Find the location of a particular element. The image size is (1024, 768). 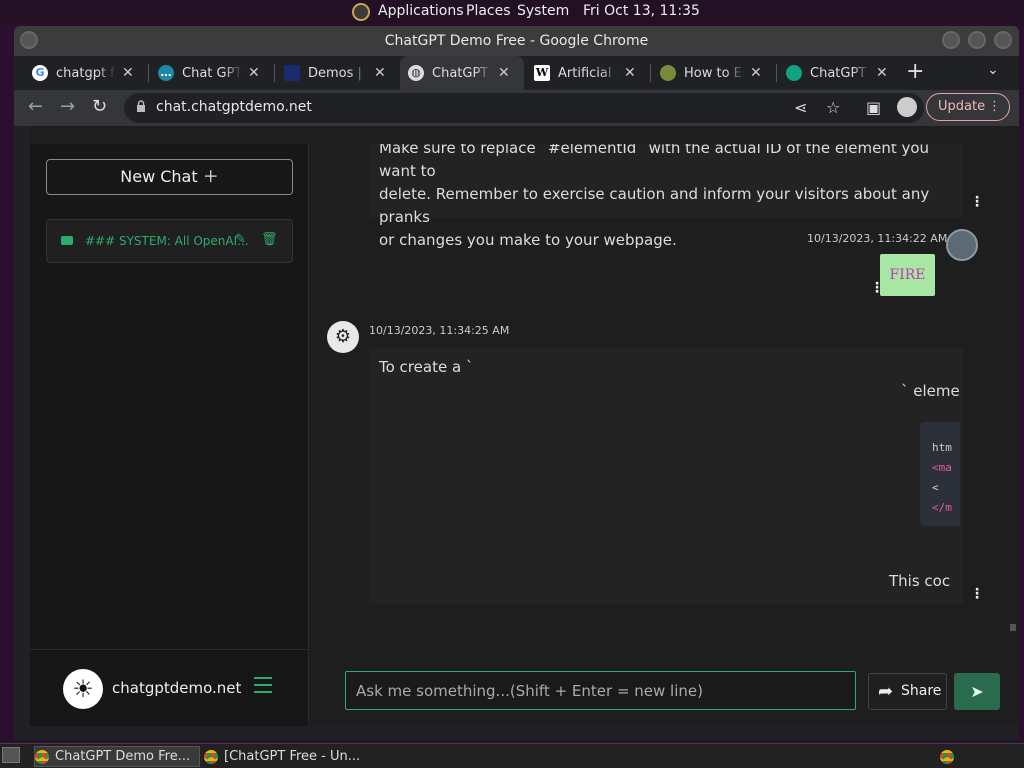

code-line: htm is located at coordinates (942, 447).